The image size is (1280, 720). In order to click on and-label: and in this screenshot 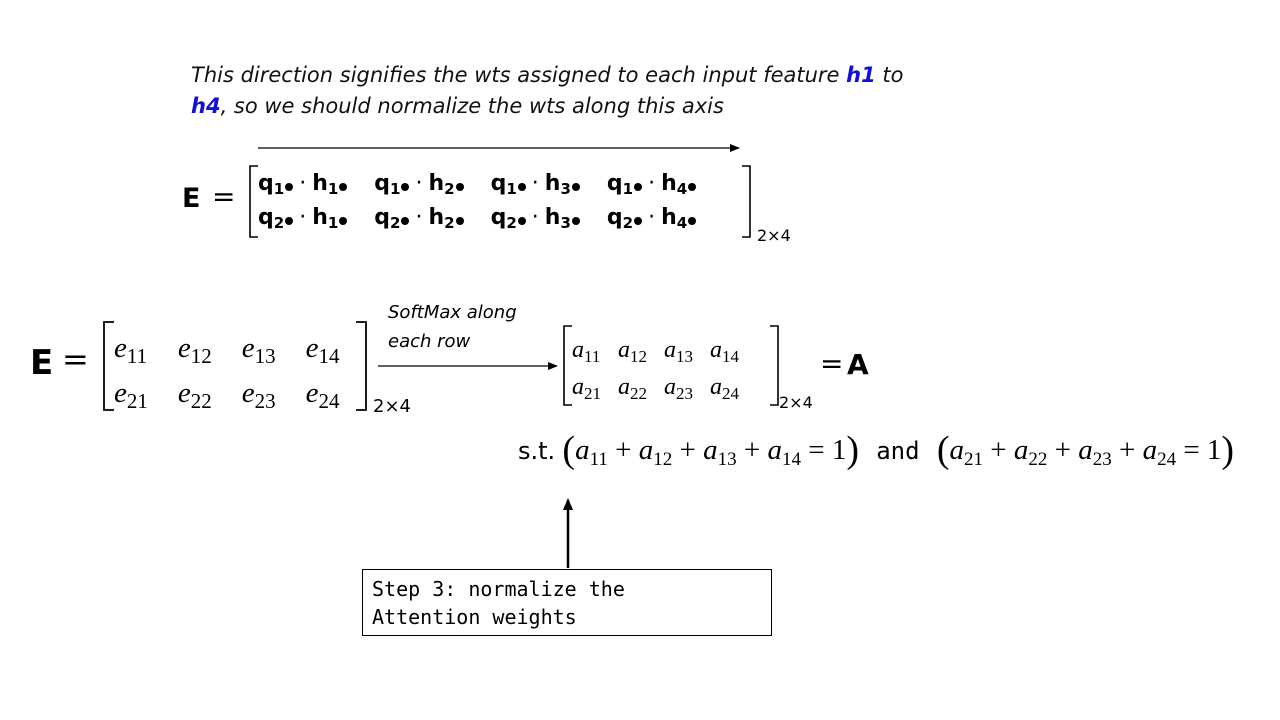, I will do `click(898, 451)`.